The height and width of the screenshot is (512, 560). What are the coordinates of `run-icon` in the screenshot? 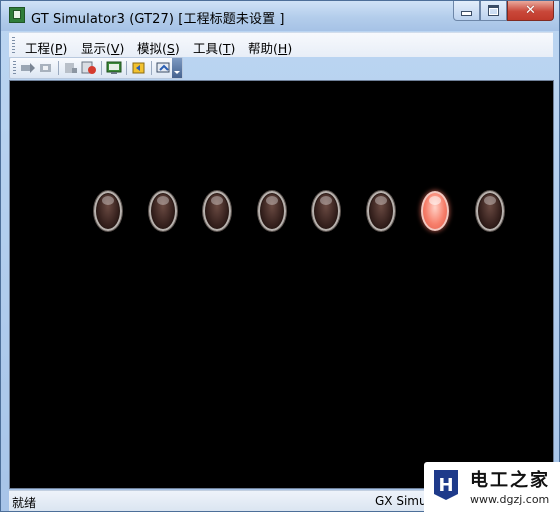 It's located at (28, 68).